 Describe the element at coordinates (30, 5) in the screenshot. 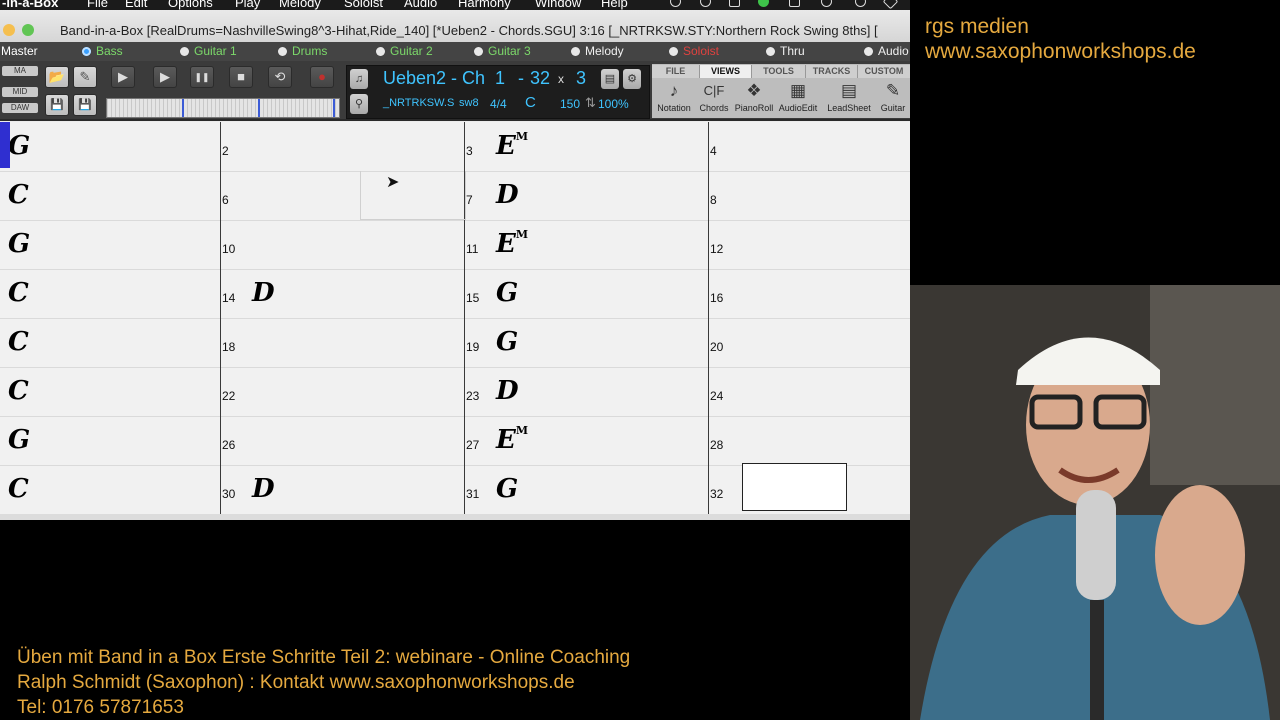

I see `menu-app: -in-a-Box` at that location.